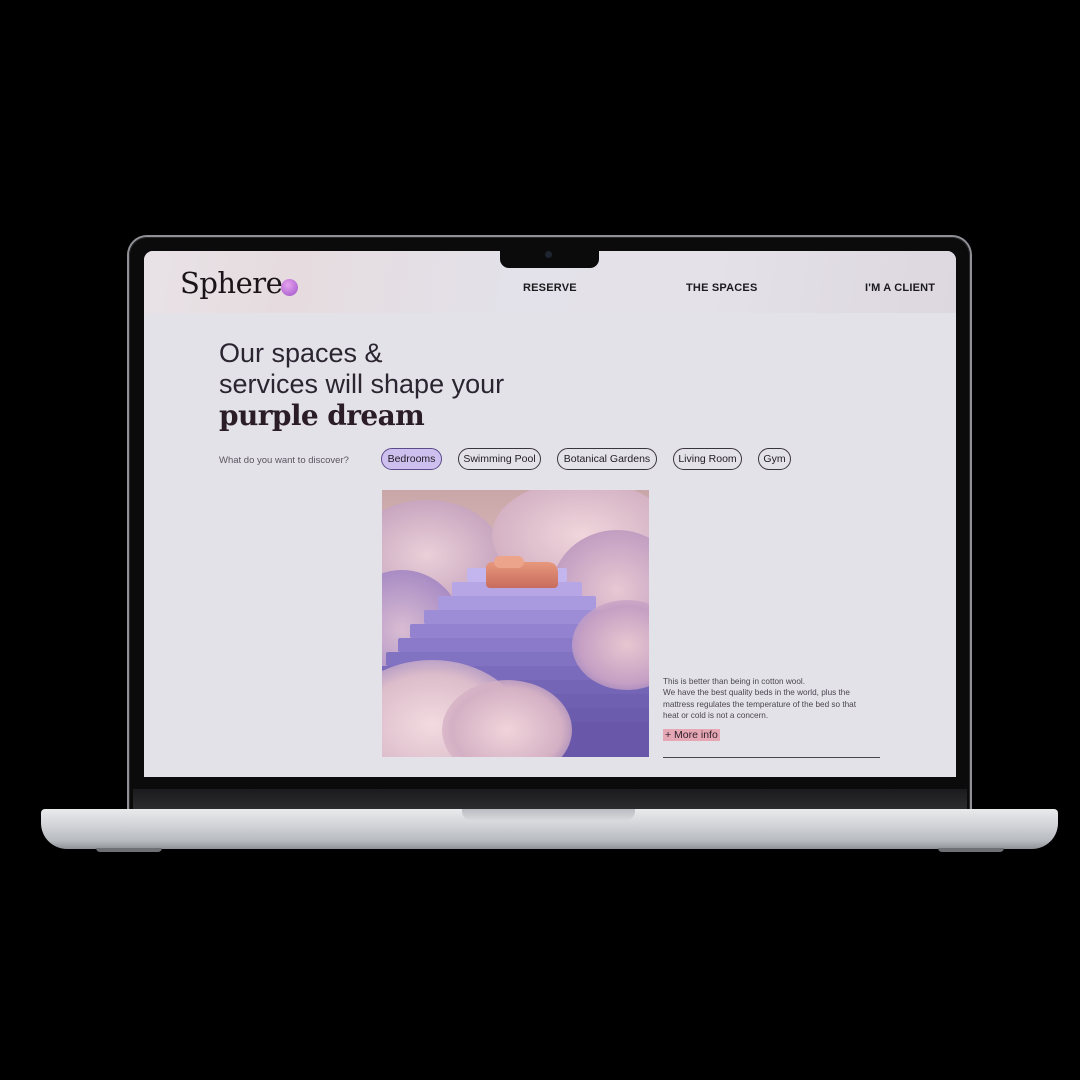  I want to click on hero-line-2: services will shape your, so click(362, 384).